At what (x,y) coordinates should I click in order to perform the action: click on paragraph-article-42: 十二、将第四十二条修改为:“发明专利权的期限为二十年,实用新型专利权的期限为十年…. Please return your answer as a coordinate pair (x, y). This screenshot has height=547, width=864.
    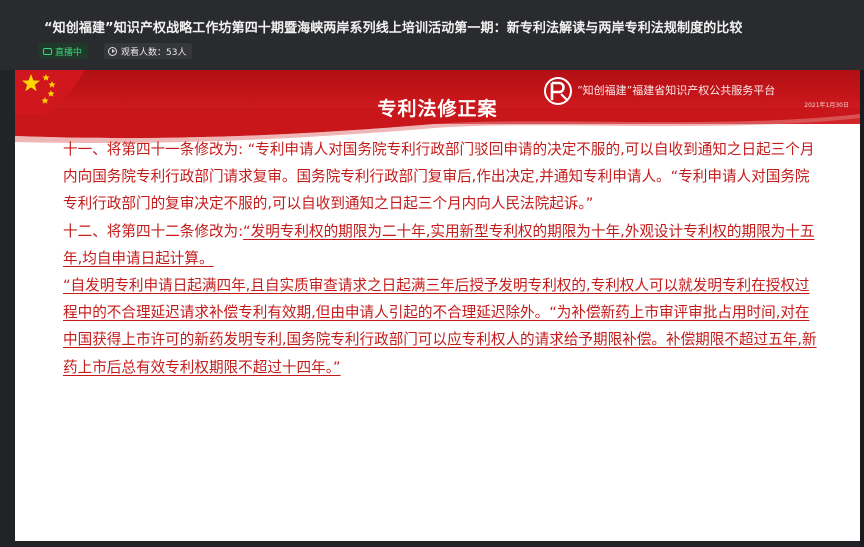
    Looking at the image, I should click on (443, 245).